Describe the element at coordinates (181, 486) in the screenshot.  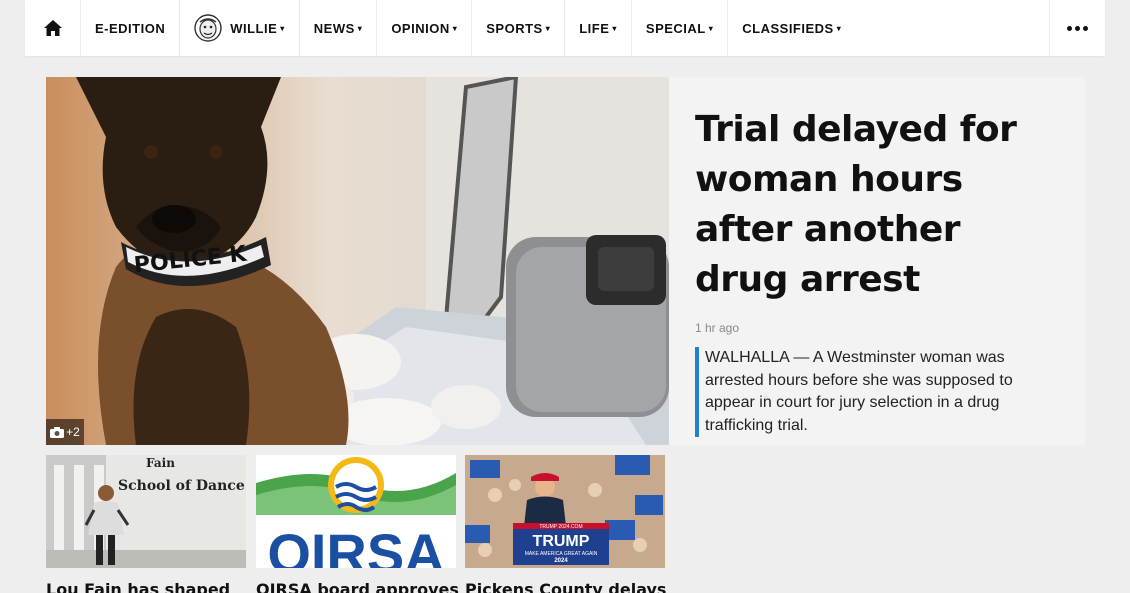
I see `sign-text-line2: School of Dance` at that location.